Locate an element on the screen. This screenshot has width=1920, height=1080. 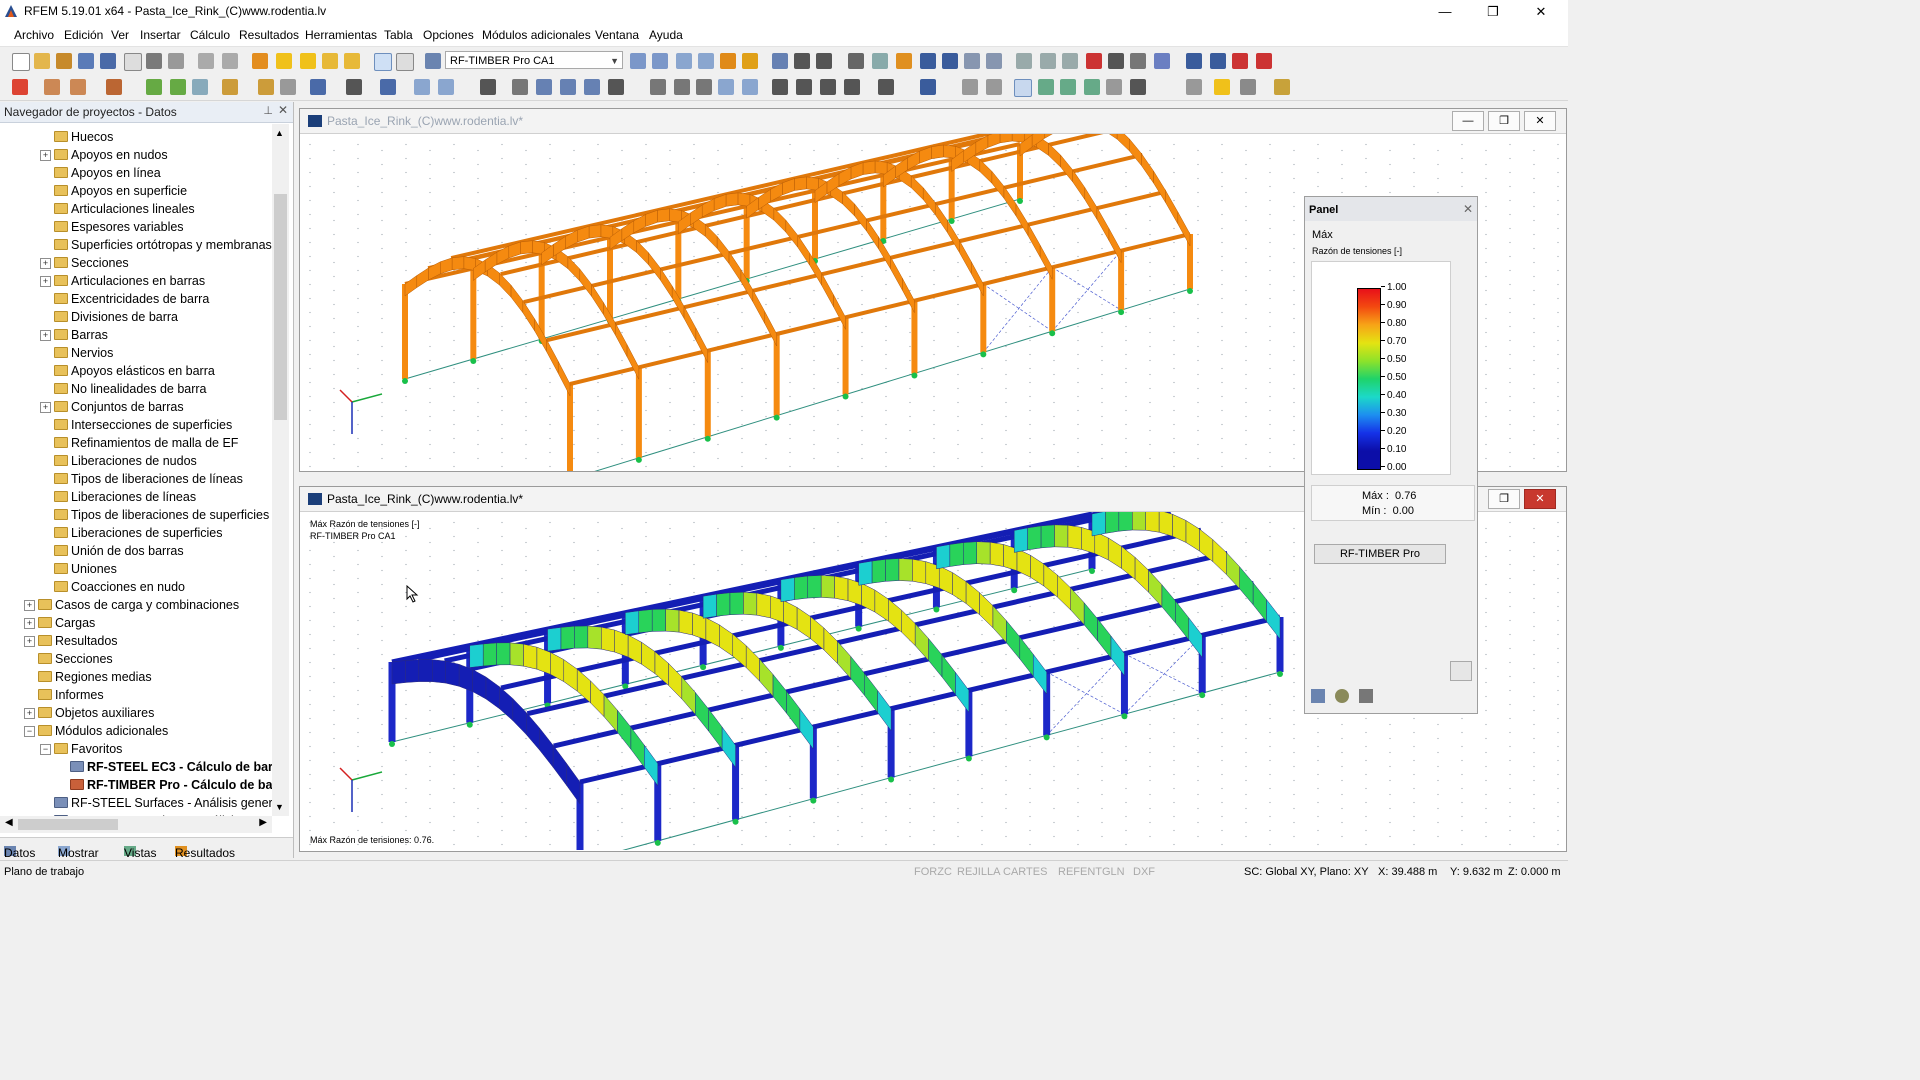
close-icon: ✕ is located at coordinates (283, 110).